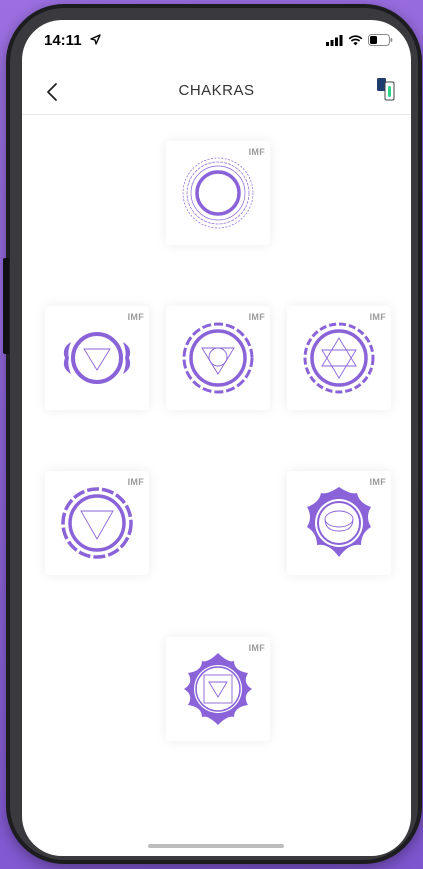 This screenshot has width=423, height=869. I want to click on chakra-tile-root: IMF, so click(218, 689).